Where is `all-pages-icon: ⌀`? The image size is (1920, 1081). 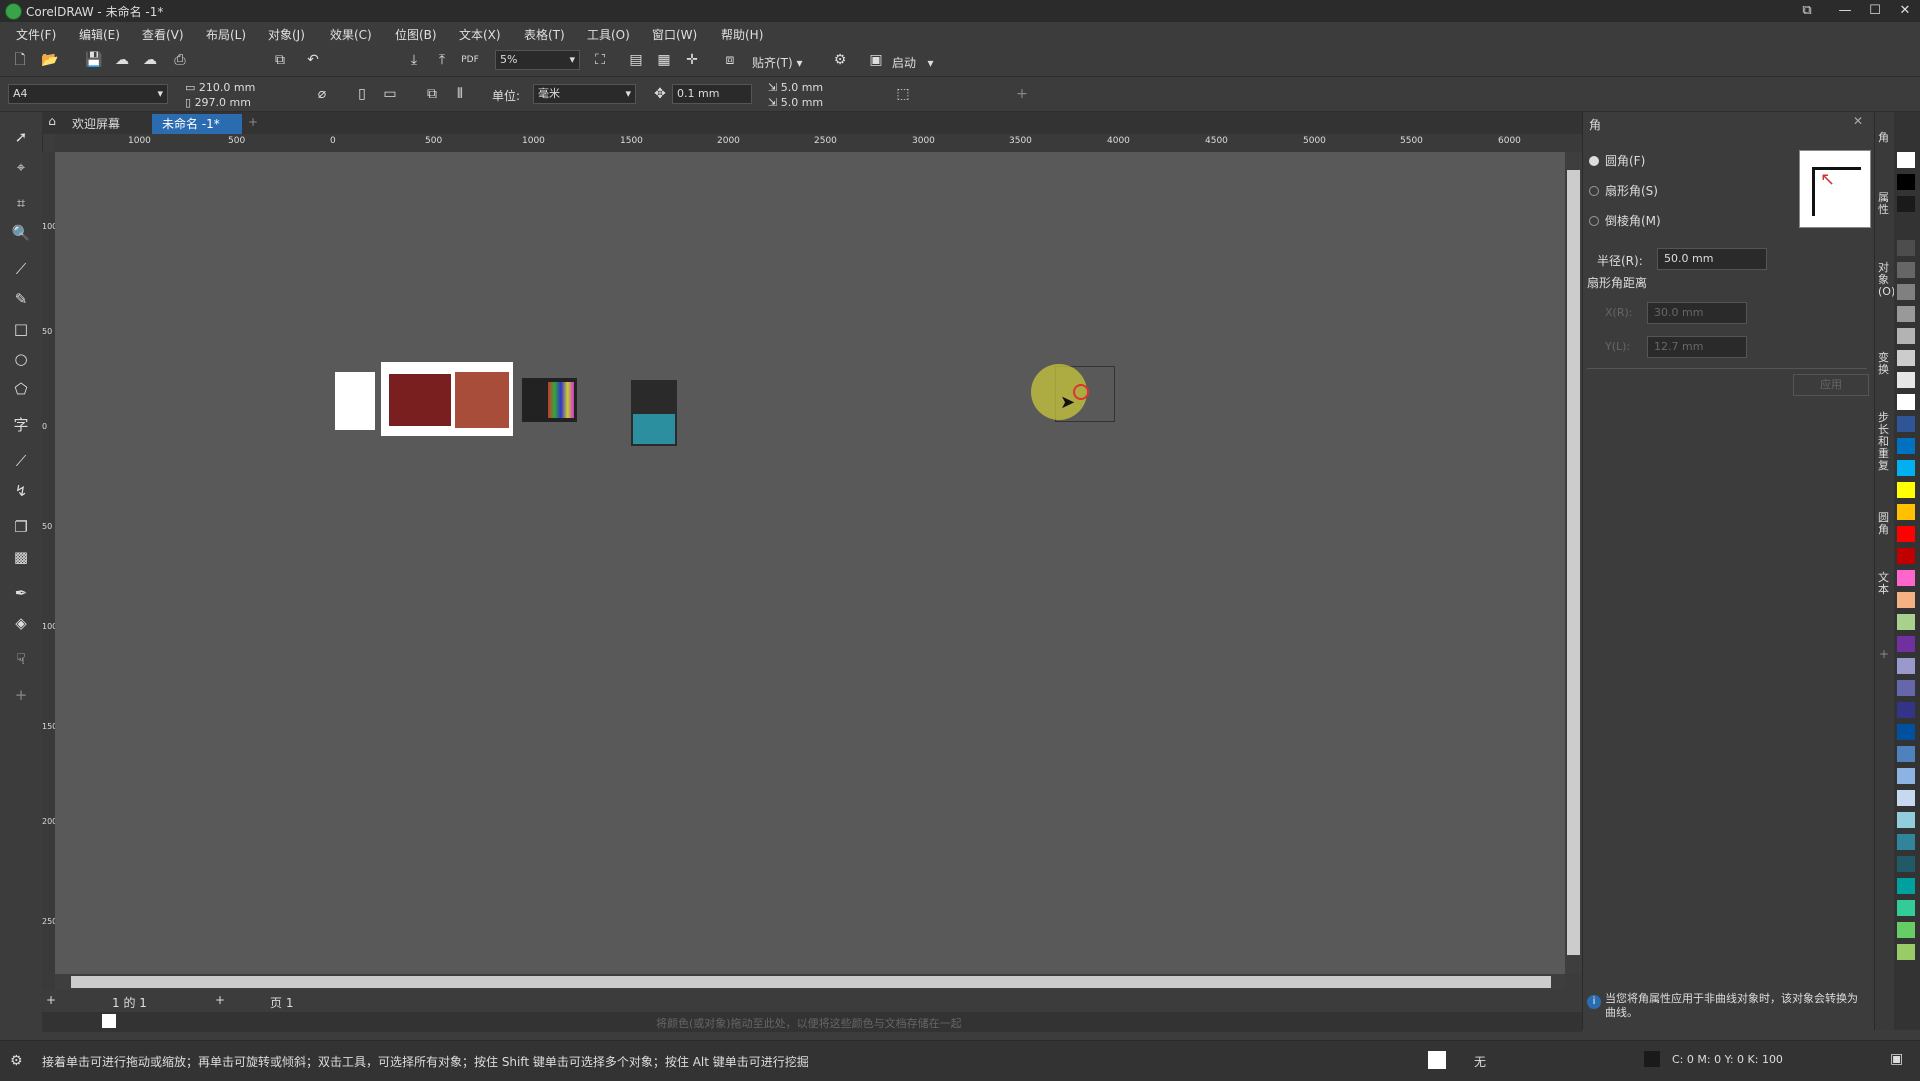 all-pages-icon: ⌀ is located at coordinates (322, 94).